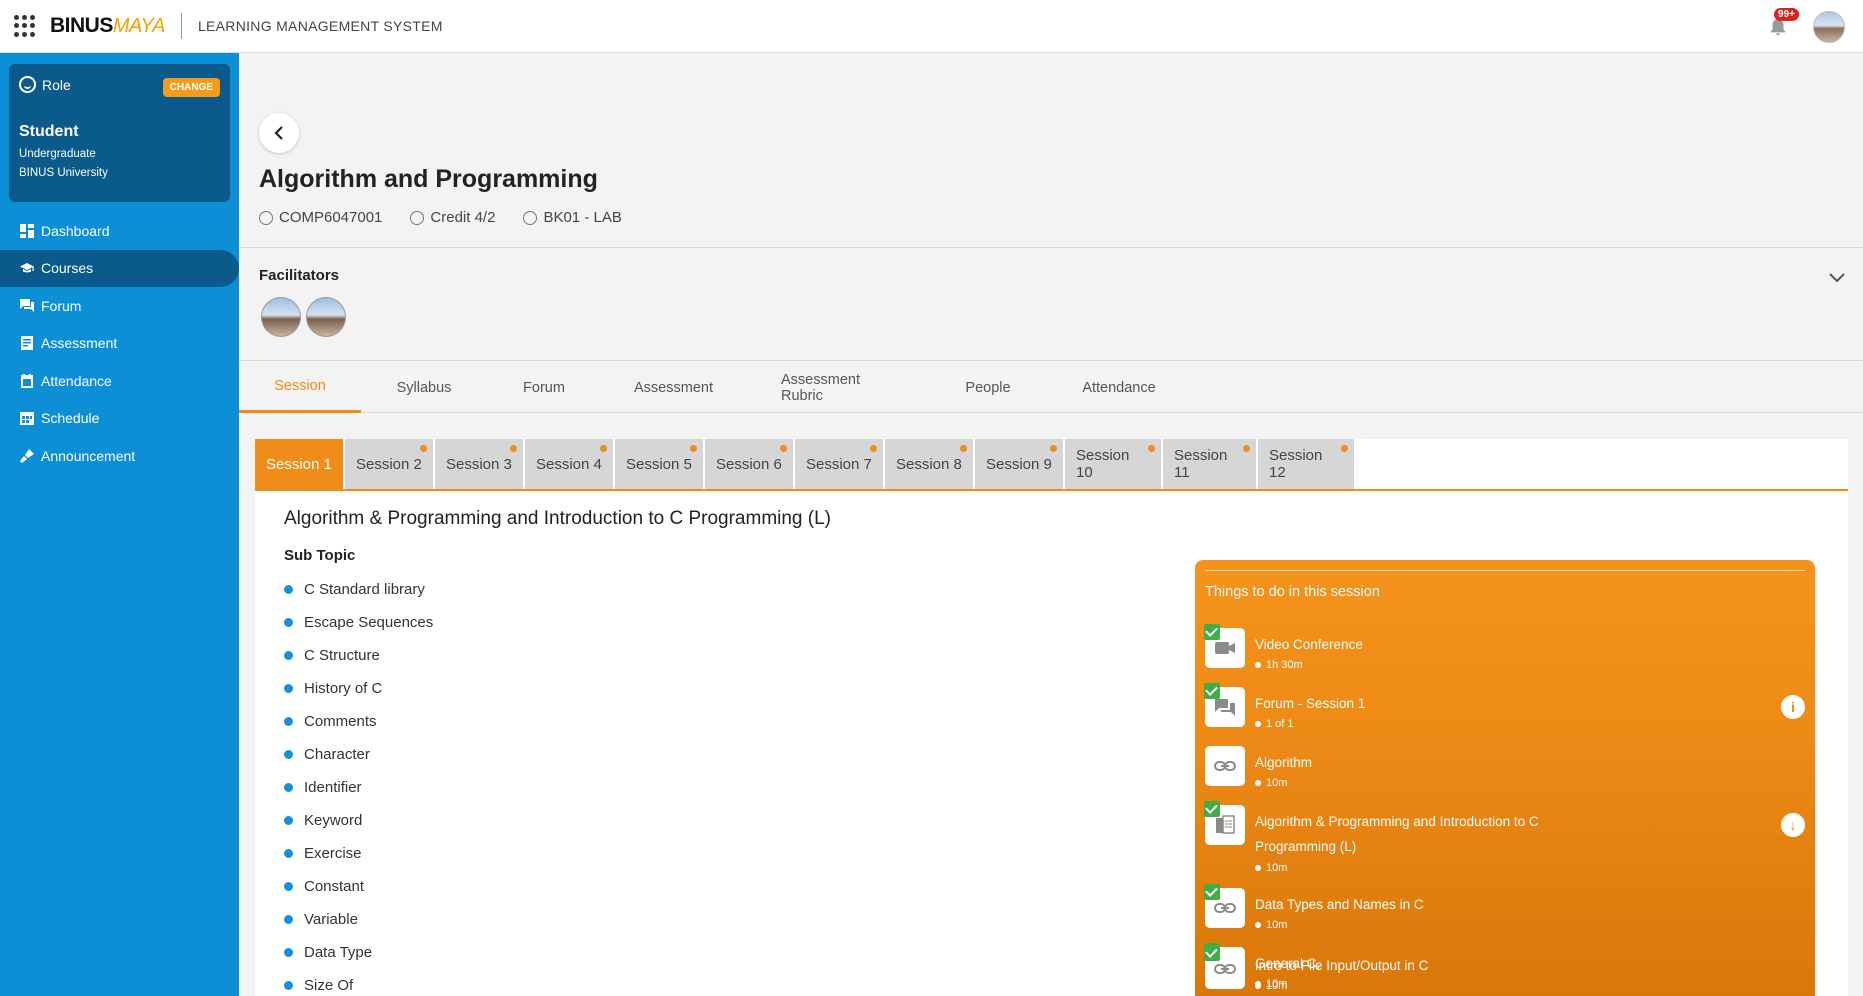  I want to click on change-role-button: CHANGE, so click(191, 87).